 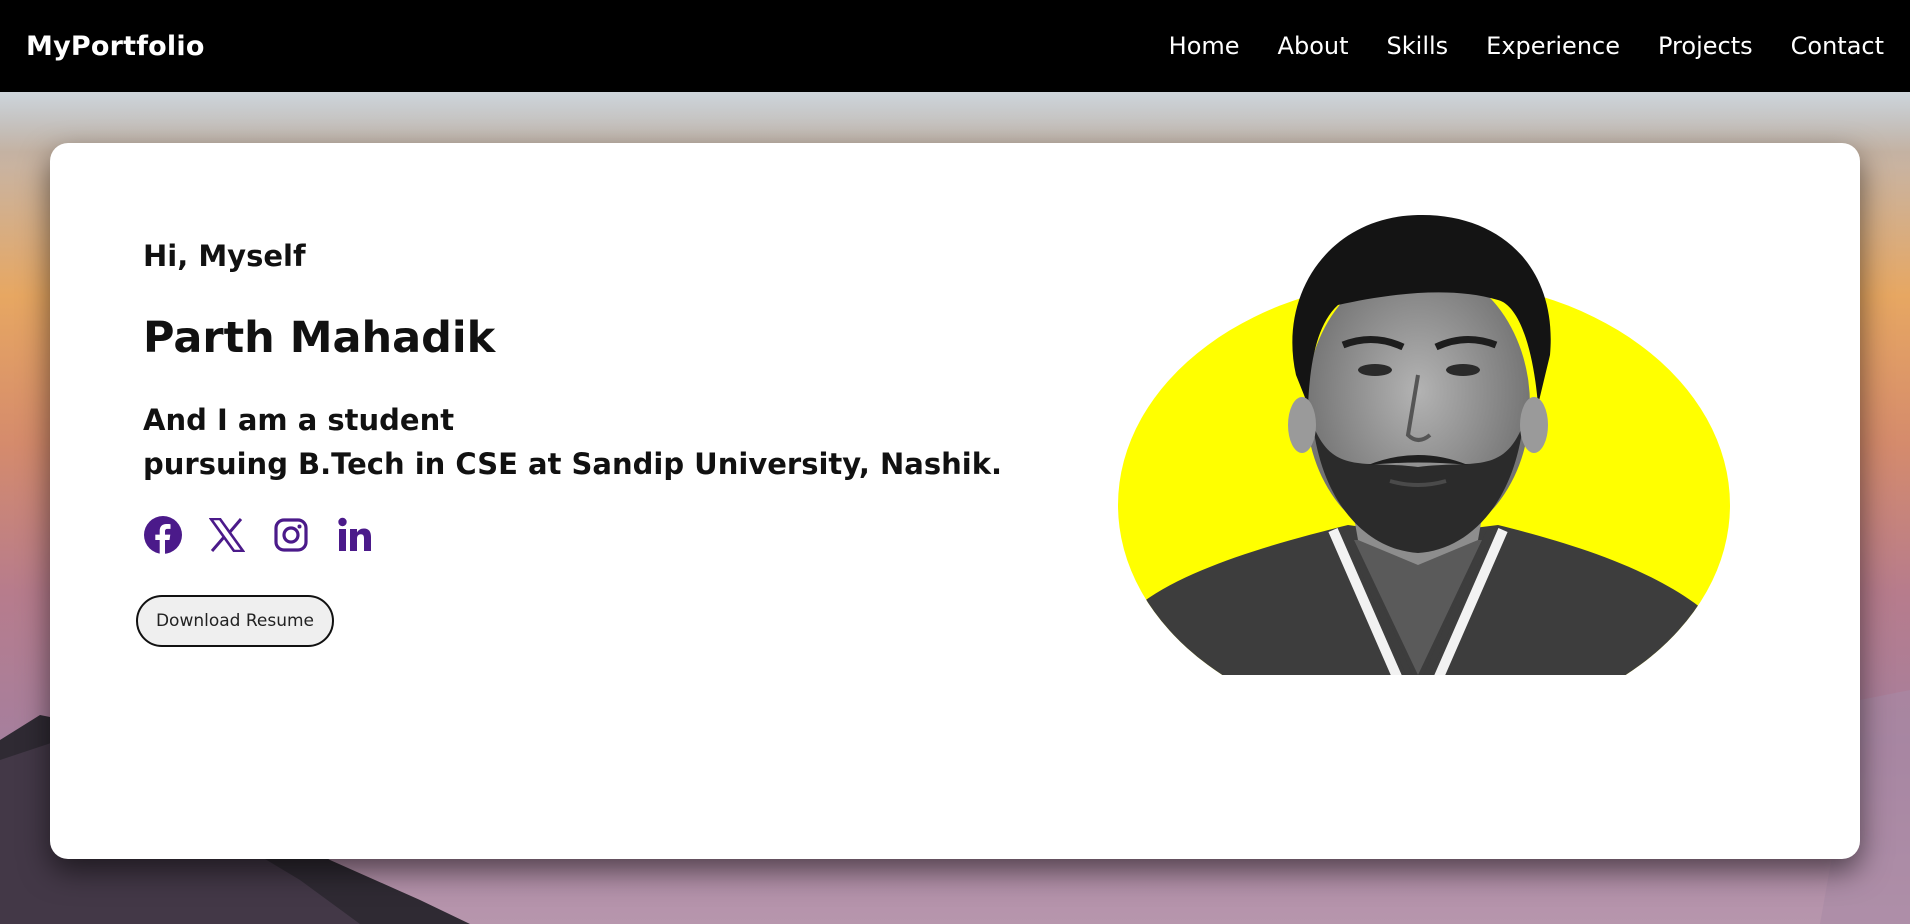 I want to click on linkedin-icon, so click(x=355, y=535).